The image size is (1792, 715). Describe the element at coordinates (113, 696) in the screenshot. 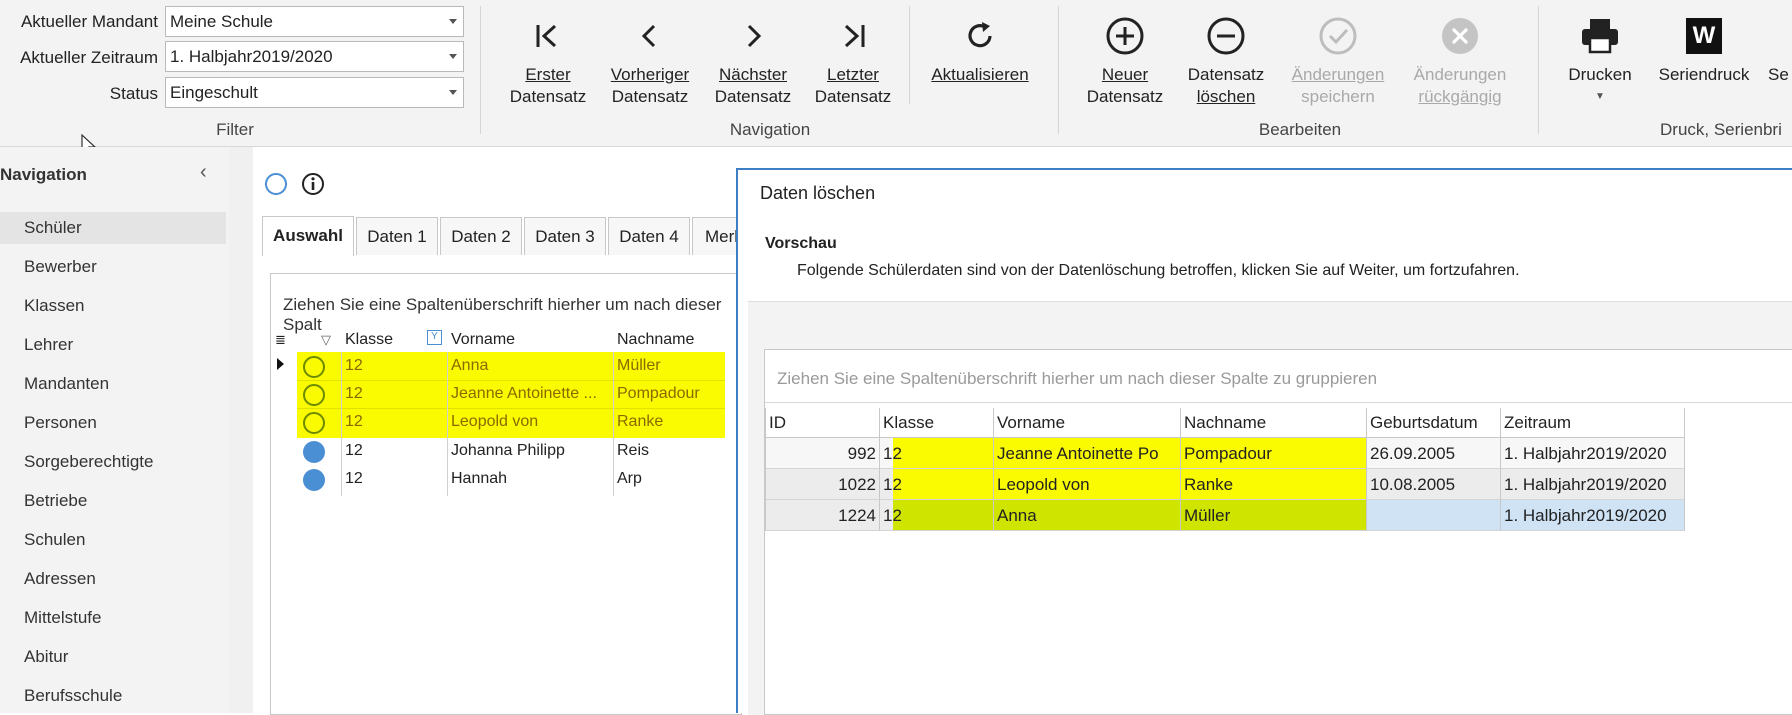

I see `sidebar-item-berufsschule: Berufsschule` at that location.